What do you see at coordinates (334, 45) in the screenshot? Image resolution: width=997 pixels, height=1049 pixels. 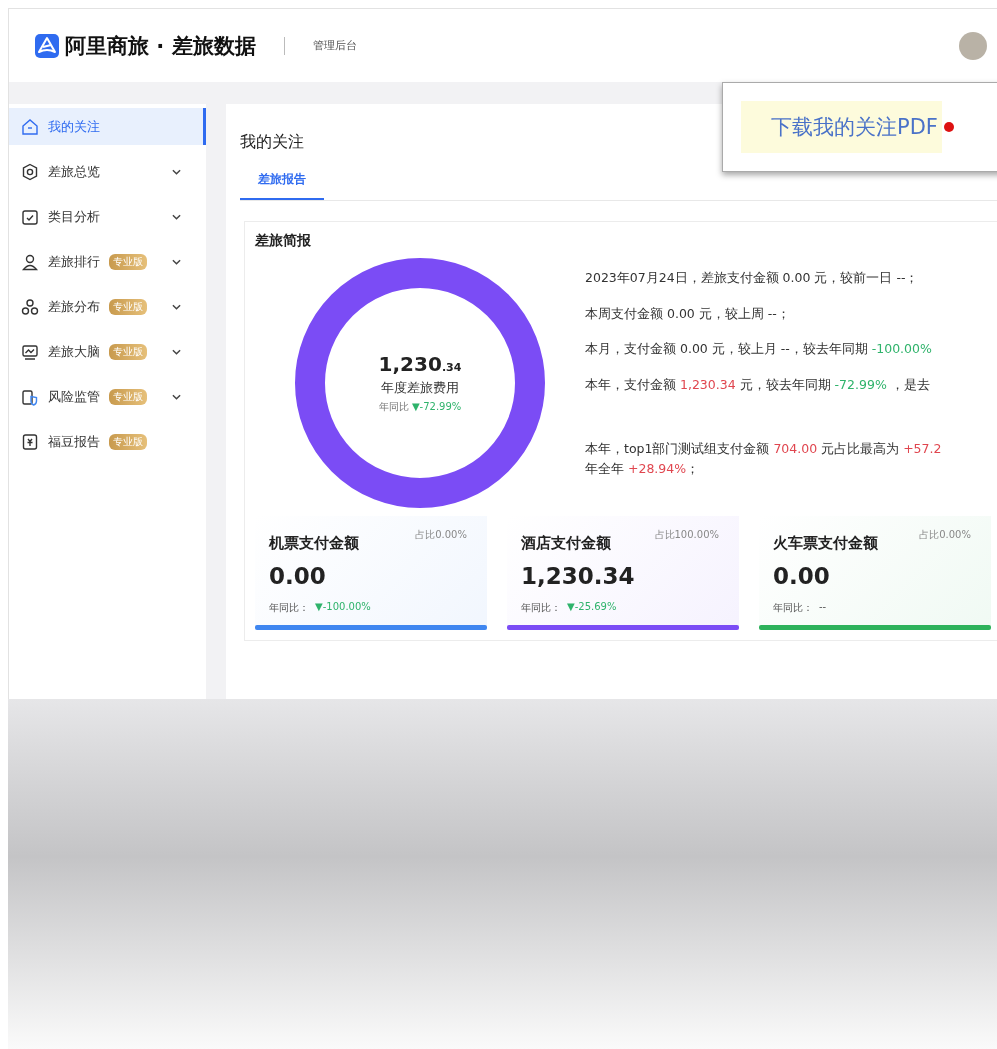 I see `header-subtitle: 管理后台` at bounding box center [334, 45].